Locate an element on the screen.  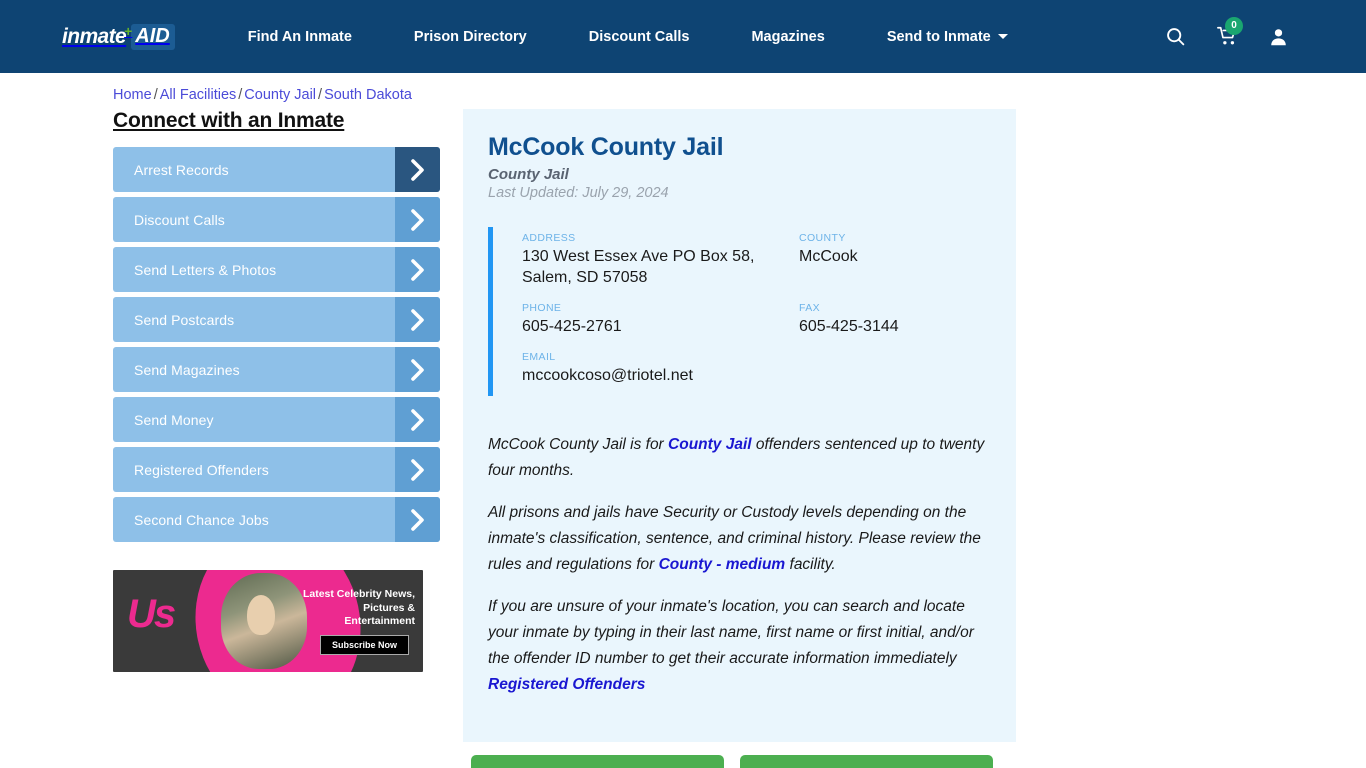
sidebar-item-send-money: Send Money is located at coordinates (276, 419).